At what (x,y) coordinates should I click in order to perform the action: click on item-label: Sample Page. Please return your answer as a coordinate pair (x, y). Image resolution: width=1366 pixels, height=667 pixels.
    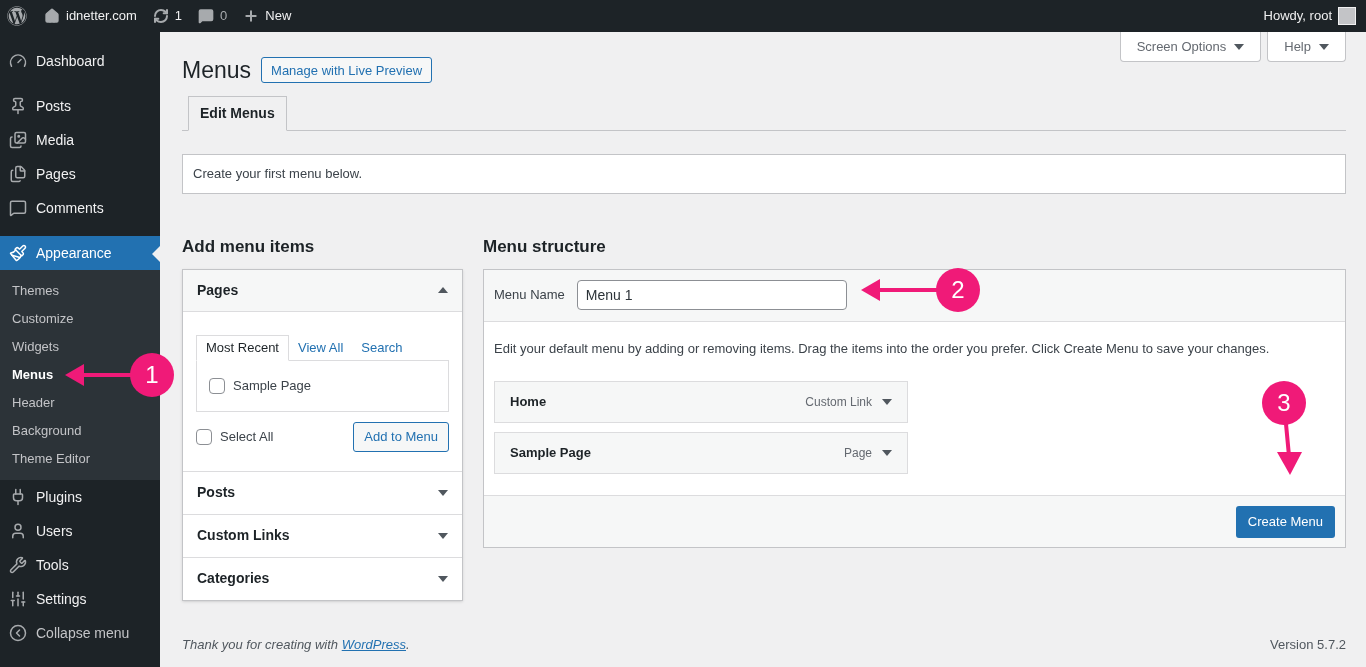
    Looking at the image, I should click on (272, 385).